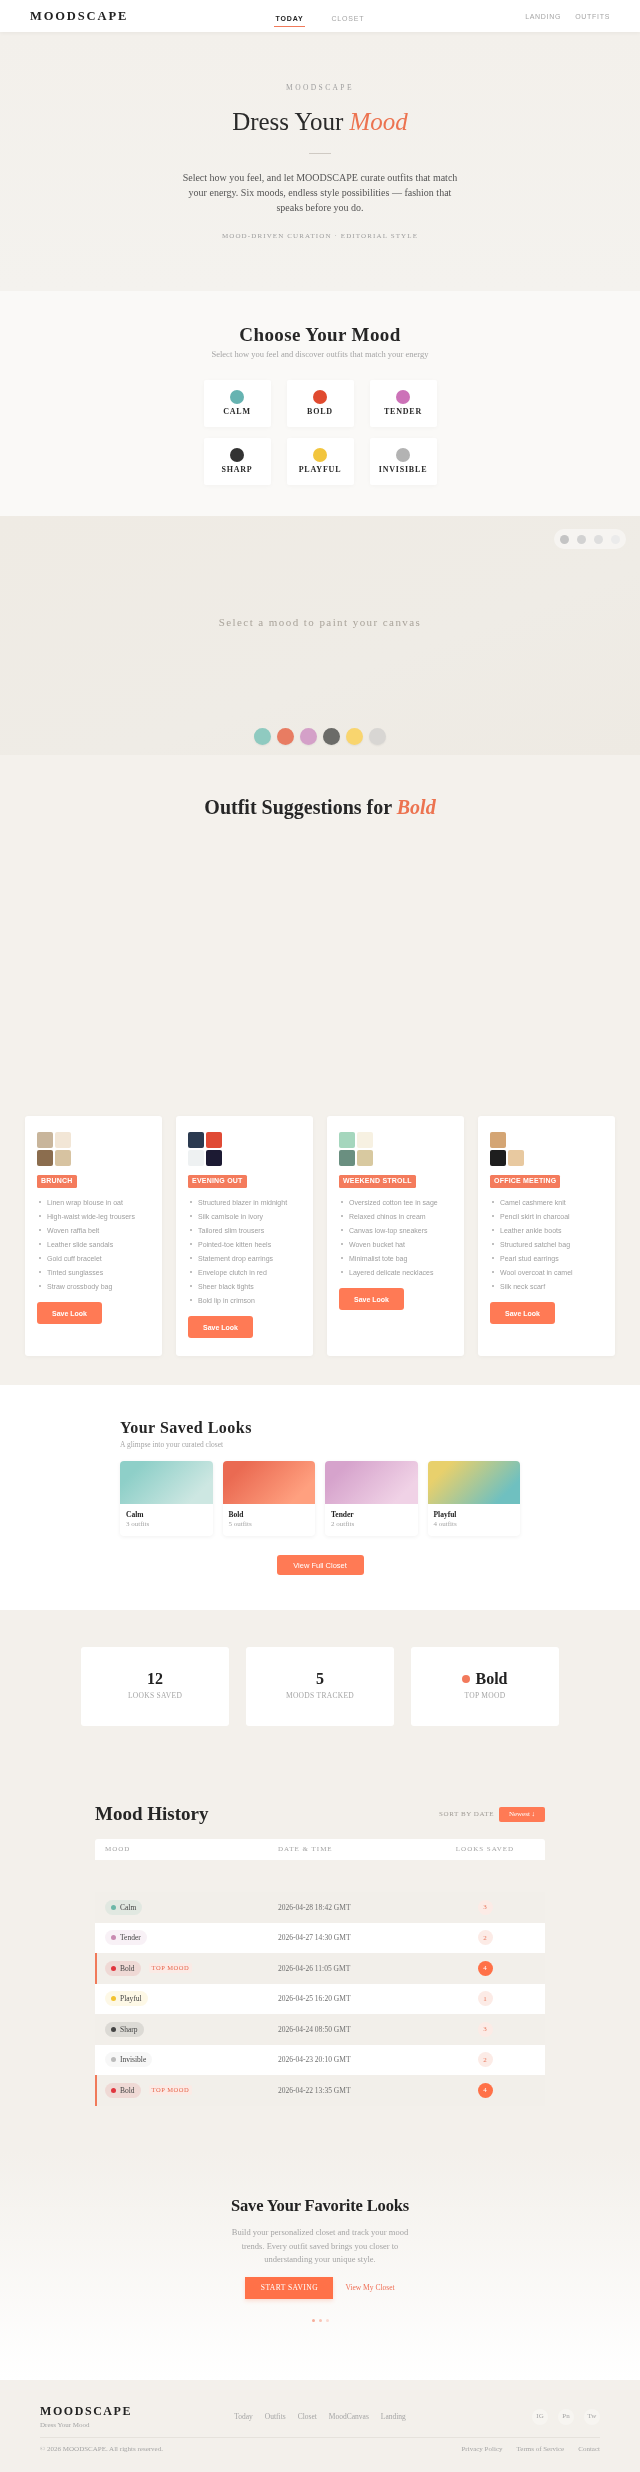  Describe the element at coordinates (237, 461) in the screenshot. I see `mood-card: SHARP` at that location.